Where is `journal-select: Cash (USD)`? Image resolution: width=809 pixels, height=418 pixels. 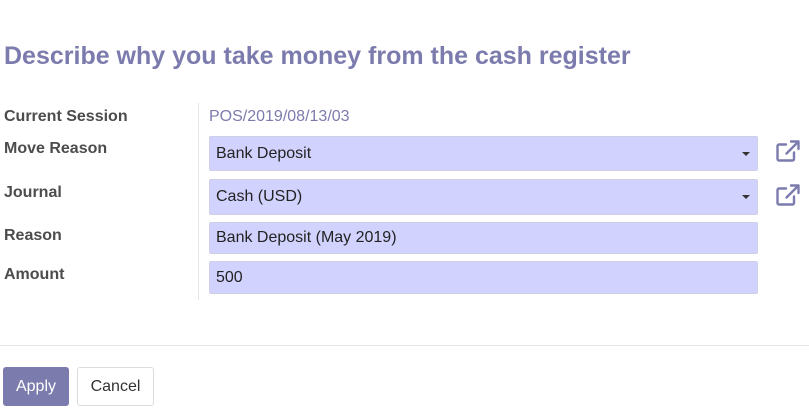
journal-select: Cash (USD) is located at coordinates (483, 197).